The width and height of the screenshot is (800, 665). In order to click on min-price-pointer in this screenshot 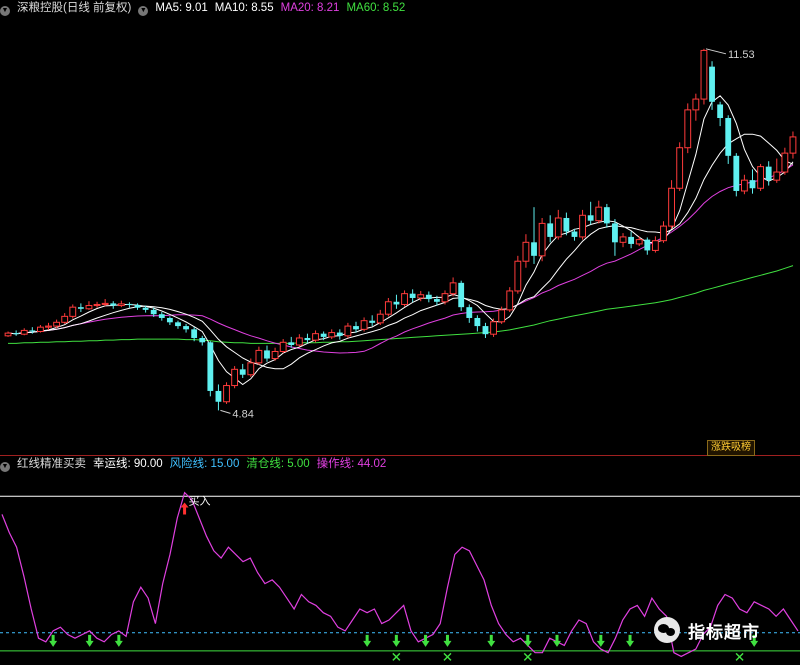, I will do `click(225, 411)`.